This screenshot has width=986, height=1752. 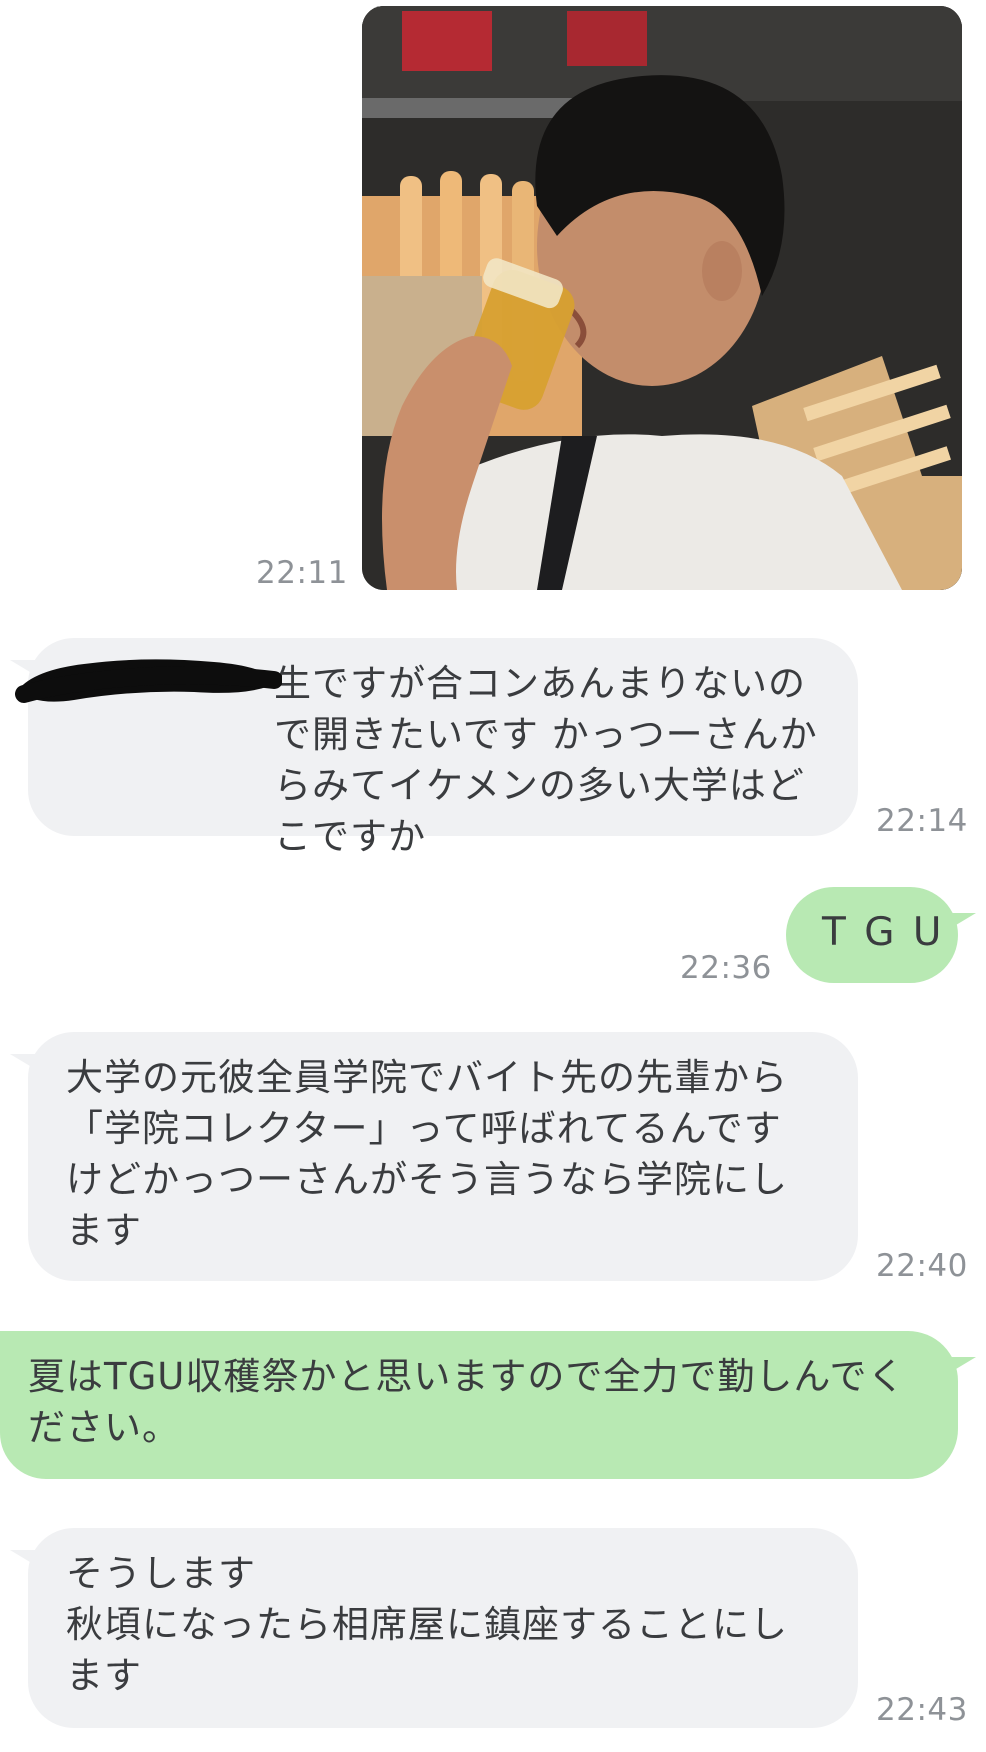 What do you see at coordinates (922, 1710) in the screenshot?
I see `timestamp: 22:43` at bounding box center [922, 1710].